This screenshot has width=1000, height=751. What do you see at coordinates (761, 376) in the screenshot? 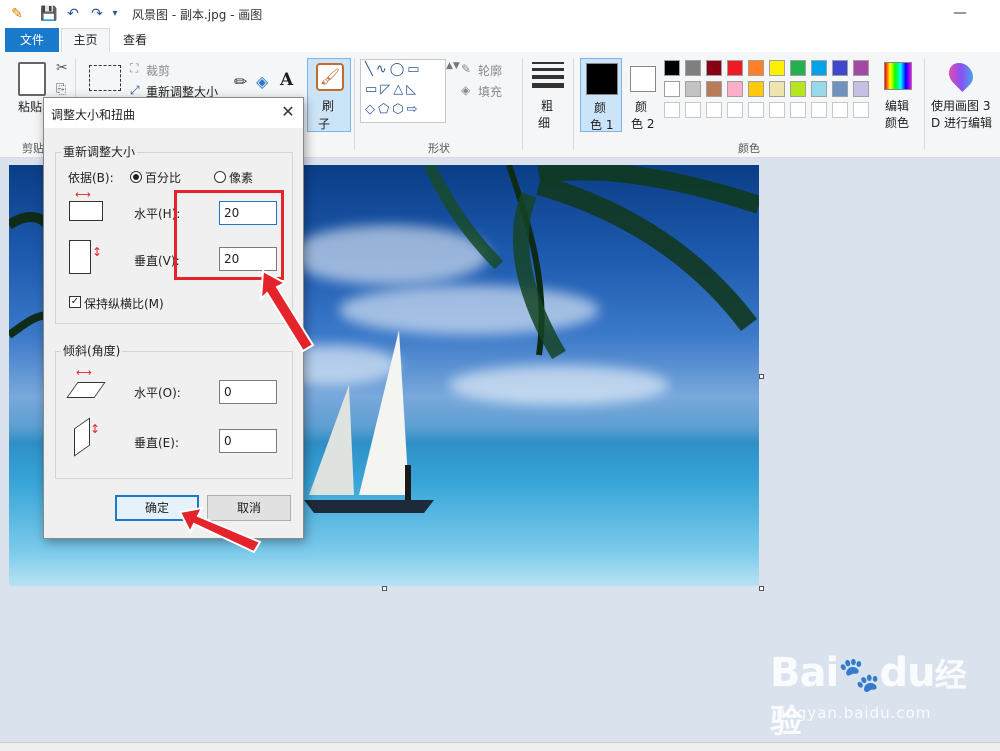
I see `canvas-resize-handle-right` at bounding box center [761, 376].